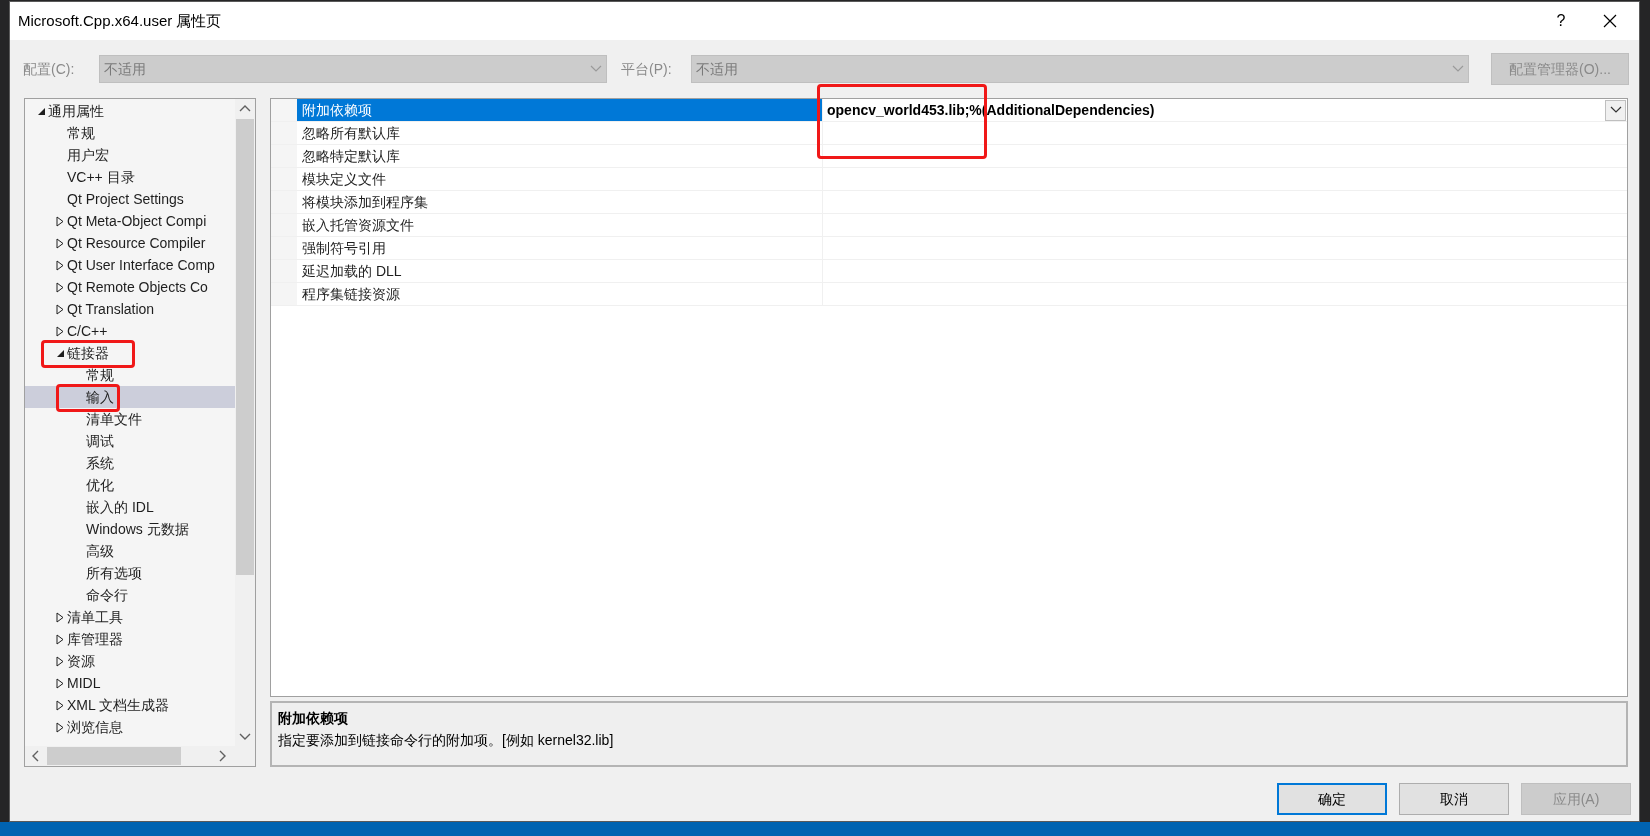 The height and width of the screenshot is (836, 1650). I want to click on tree-item: Qt Translation, so click(130, 309).